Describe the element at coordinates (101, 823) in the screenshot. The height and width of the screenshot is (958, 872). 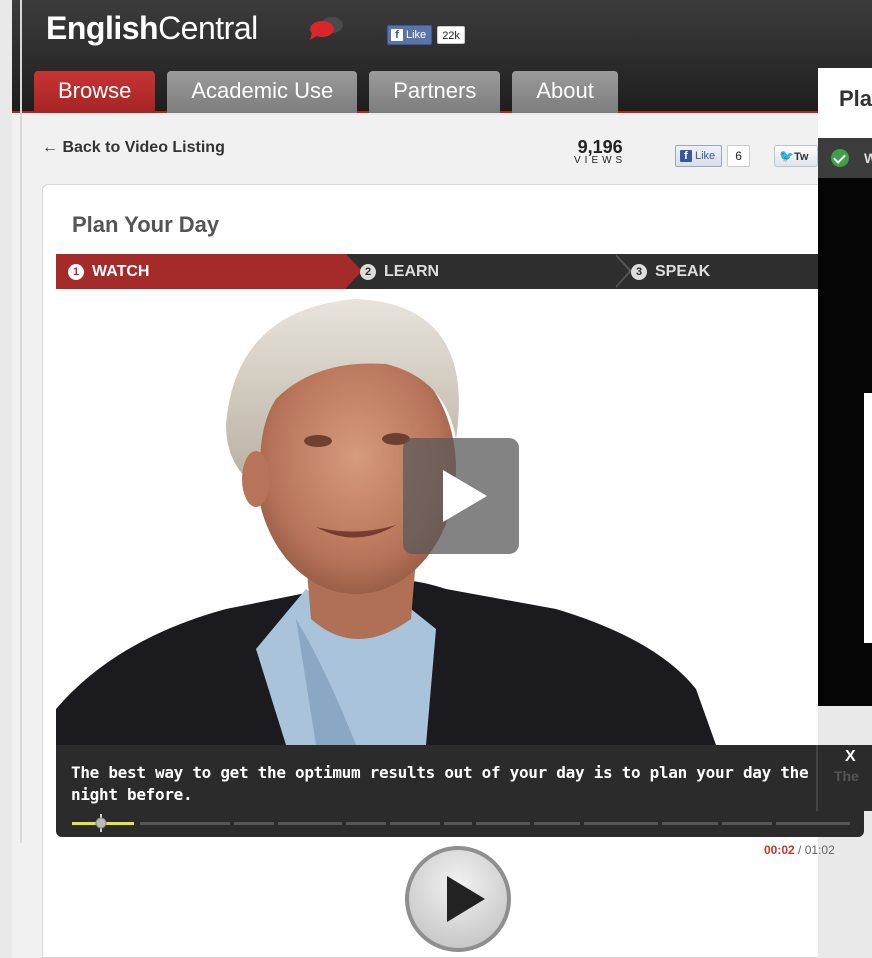
I see `timeline-handle-icon` at that location.